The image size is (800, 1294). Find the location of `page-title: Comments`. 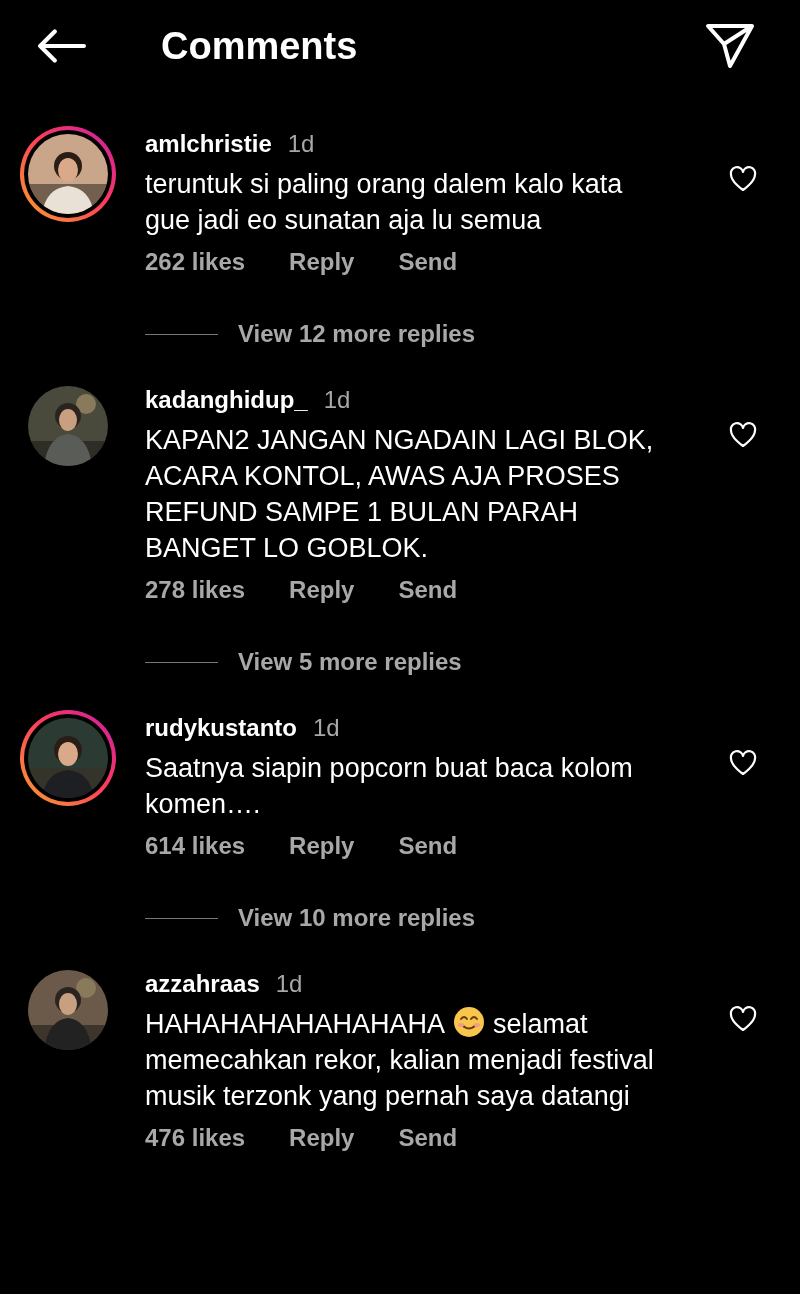

page-title: Comments is located at coordinates (260, 46).